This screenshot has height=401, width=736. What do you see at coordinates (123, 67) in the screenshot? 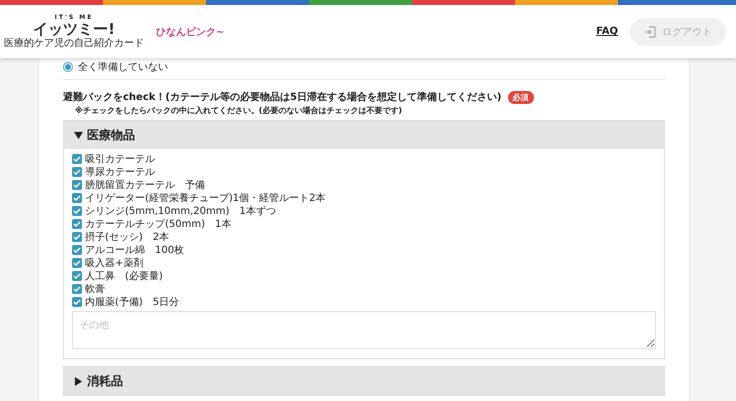
I see `radio-label: 全く準備していない` at bounding box center [123, 67].